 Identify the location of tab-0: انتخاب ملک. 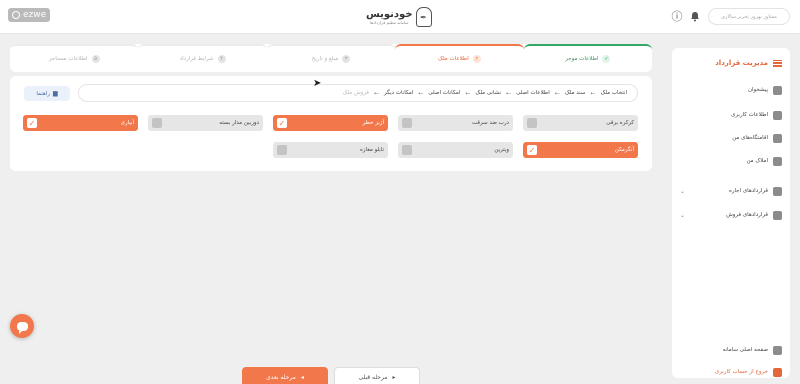
(613, 93).